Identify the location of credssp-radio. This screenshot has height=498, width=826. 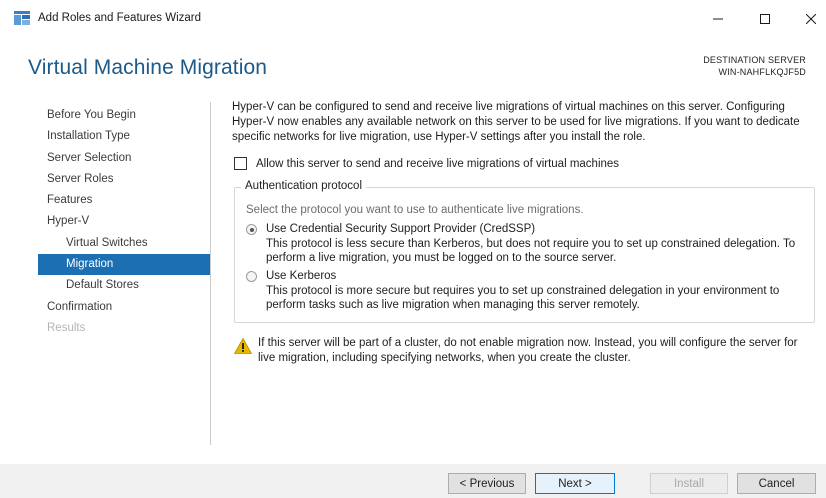
(251, 229).